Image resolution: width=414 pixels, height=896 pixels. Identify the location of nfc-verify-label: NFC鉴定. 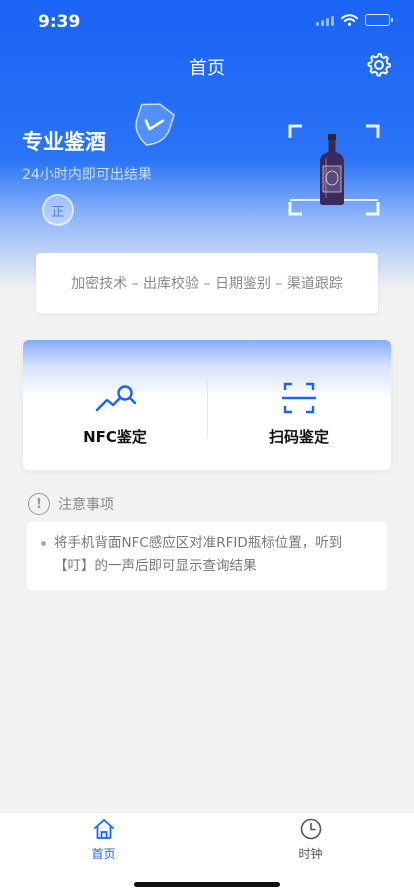
(115, 437).